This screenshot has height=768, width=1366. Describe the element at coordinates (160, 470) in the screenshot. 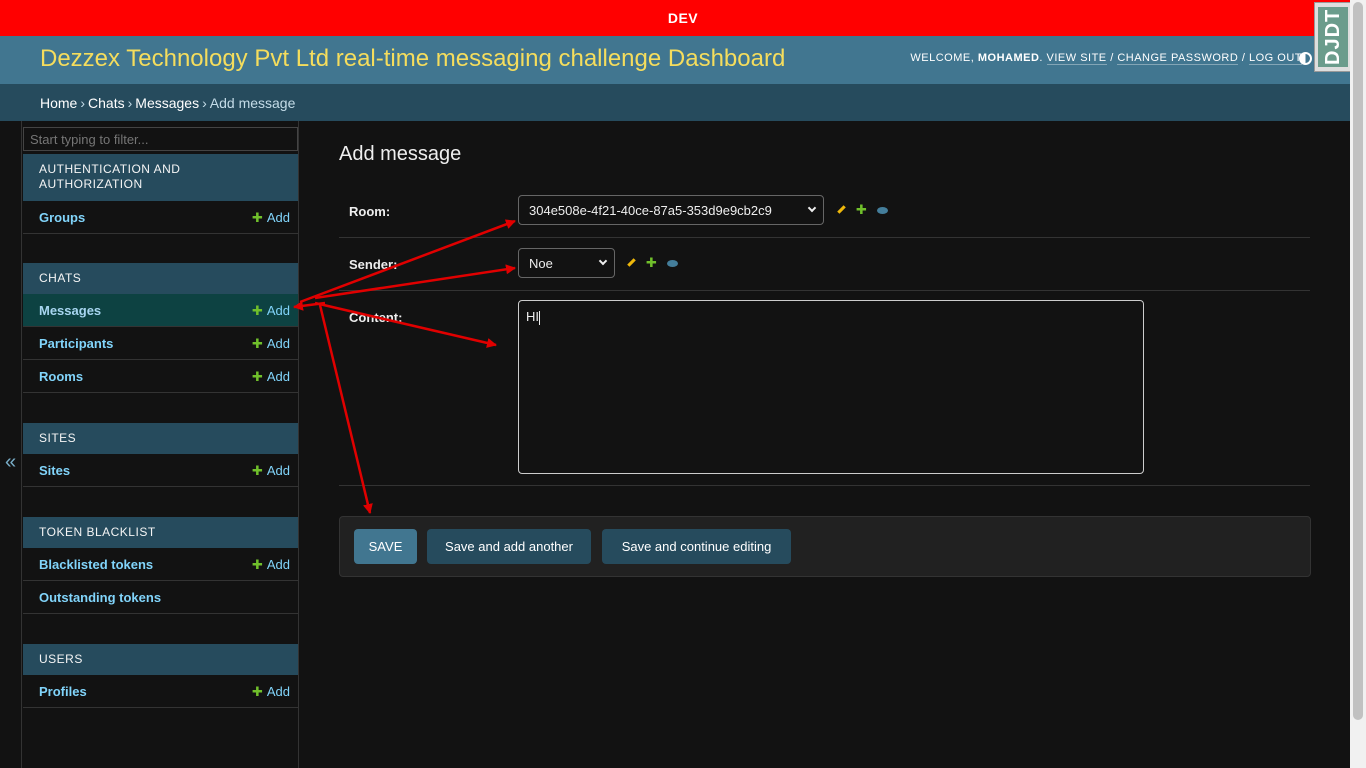

I see `sidebar-item-sites: Sites ✚ Add` at that location.